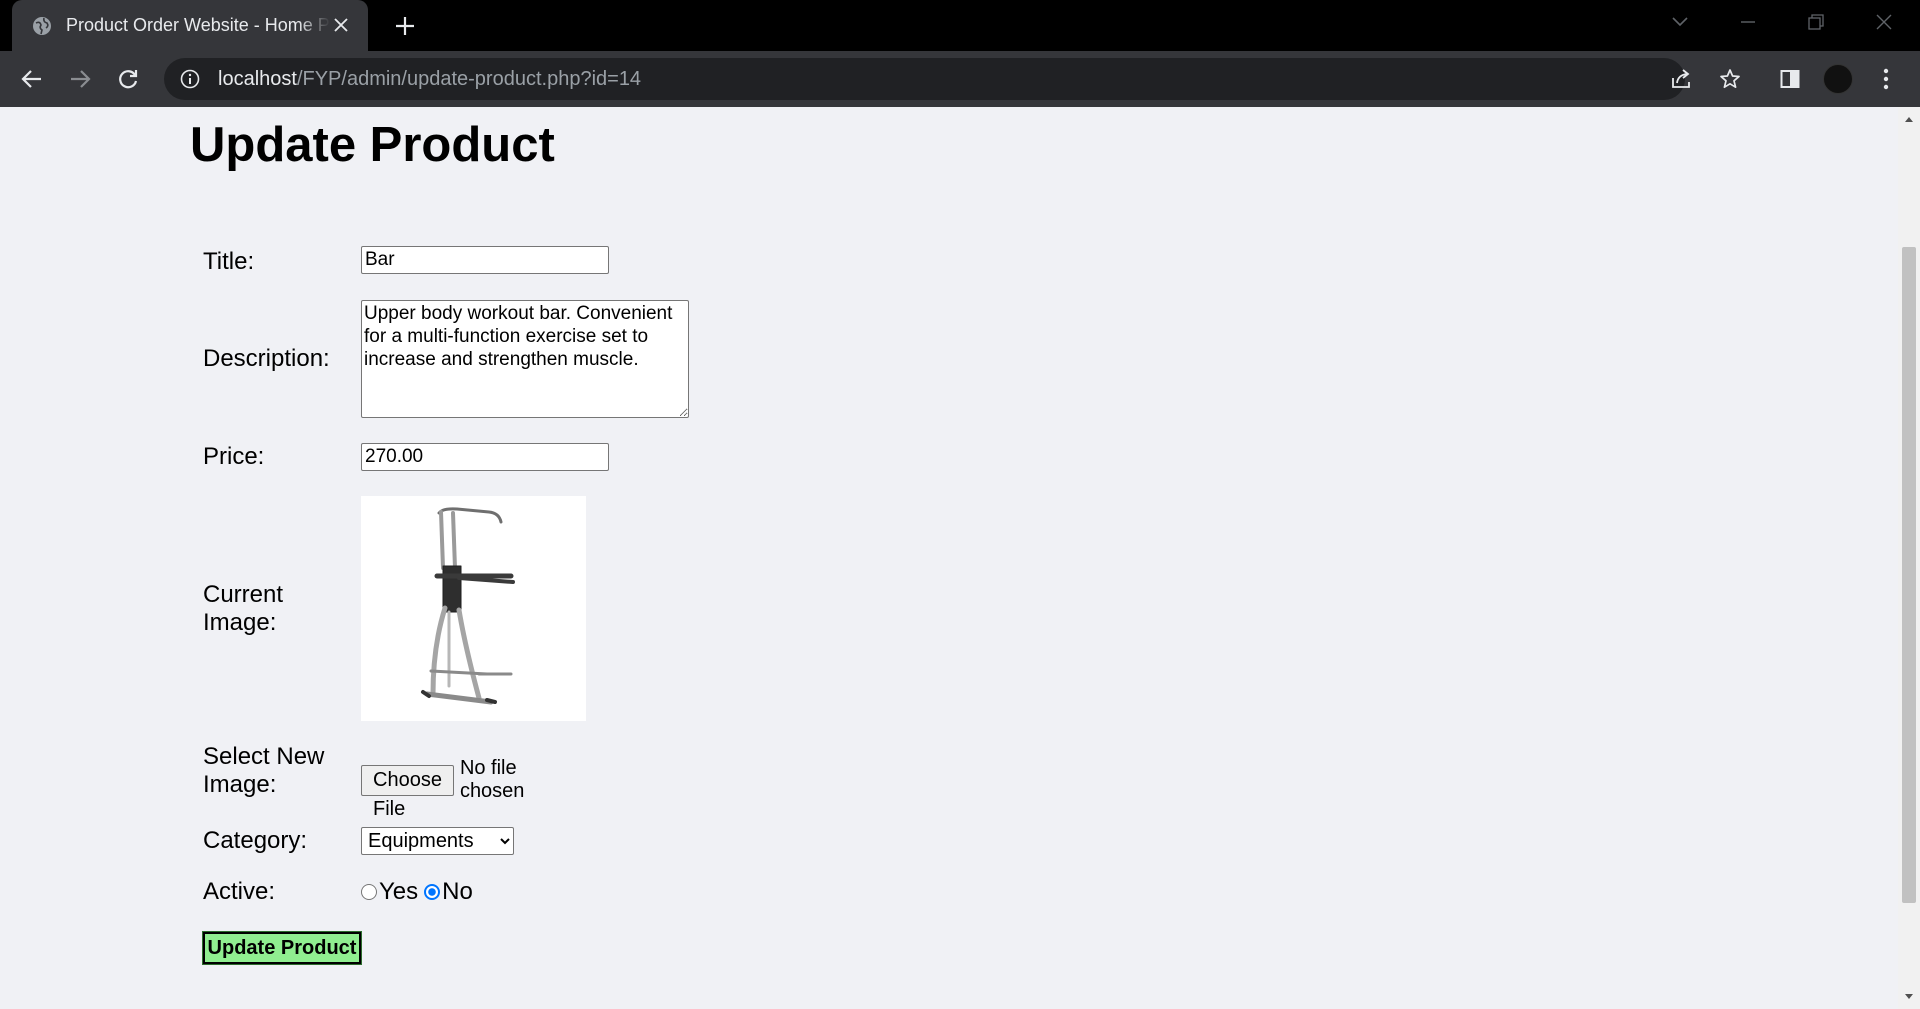 The width and height of the screenshot is (1920, 1009). Describe the element at coordinates (1748, 22) in the screenshot. I see `minimize-icon` at that location.